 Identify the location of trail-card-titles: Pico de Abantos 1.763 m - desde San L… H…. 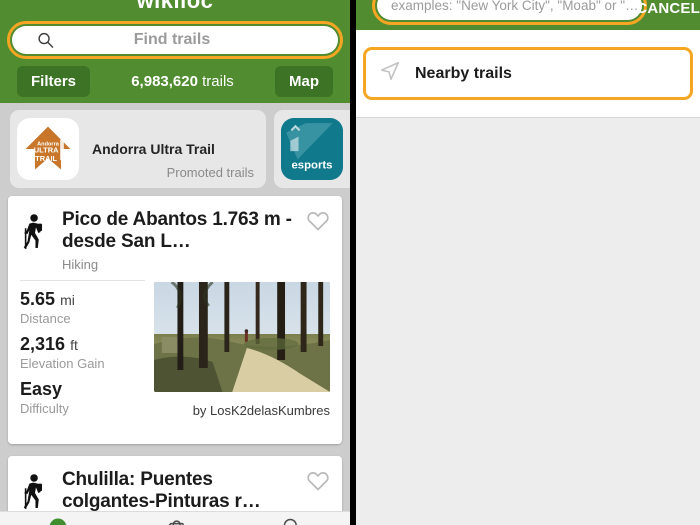
(194, 240).